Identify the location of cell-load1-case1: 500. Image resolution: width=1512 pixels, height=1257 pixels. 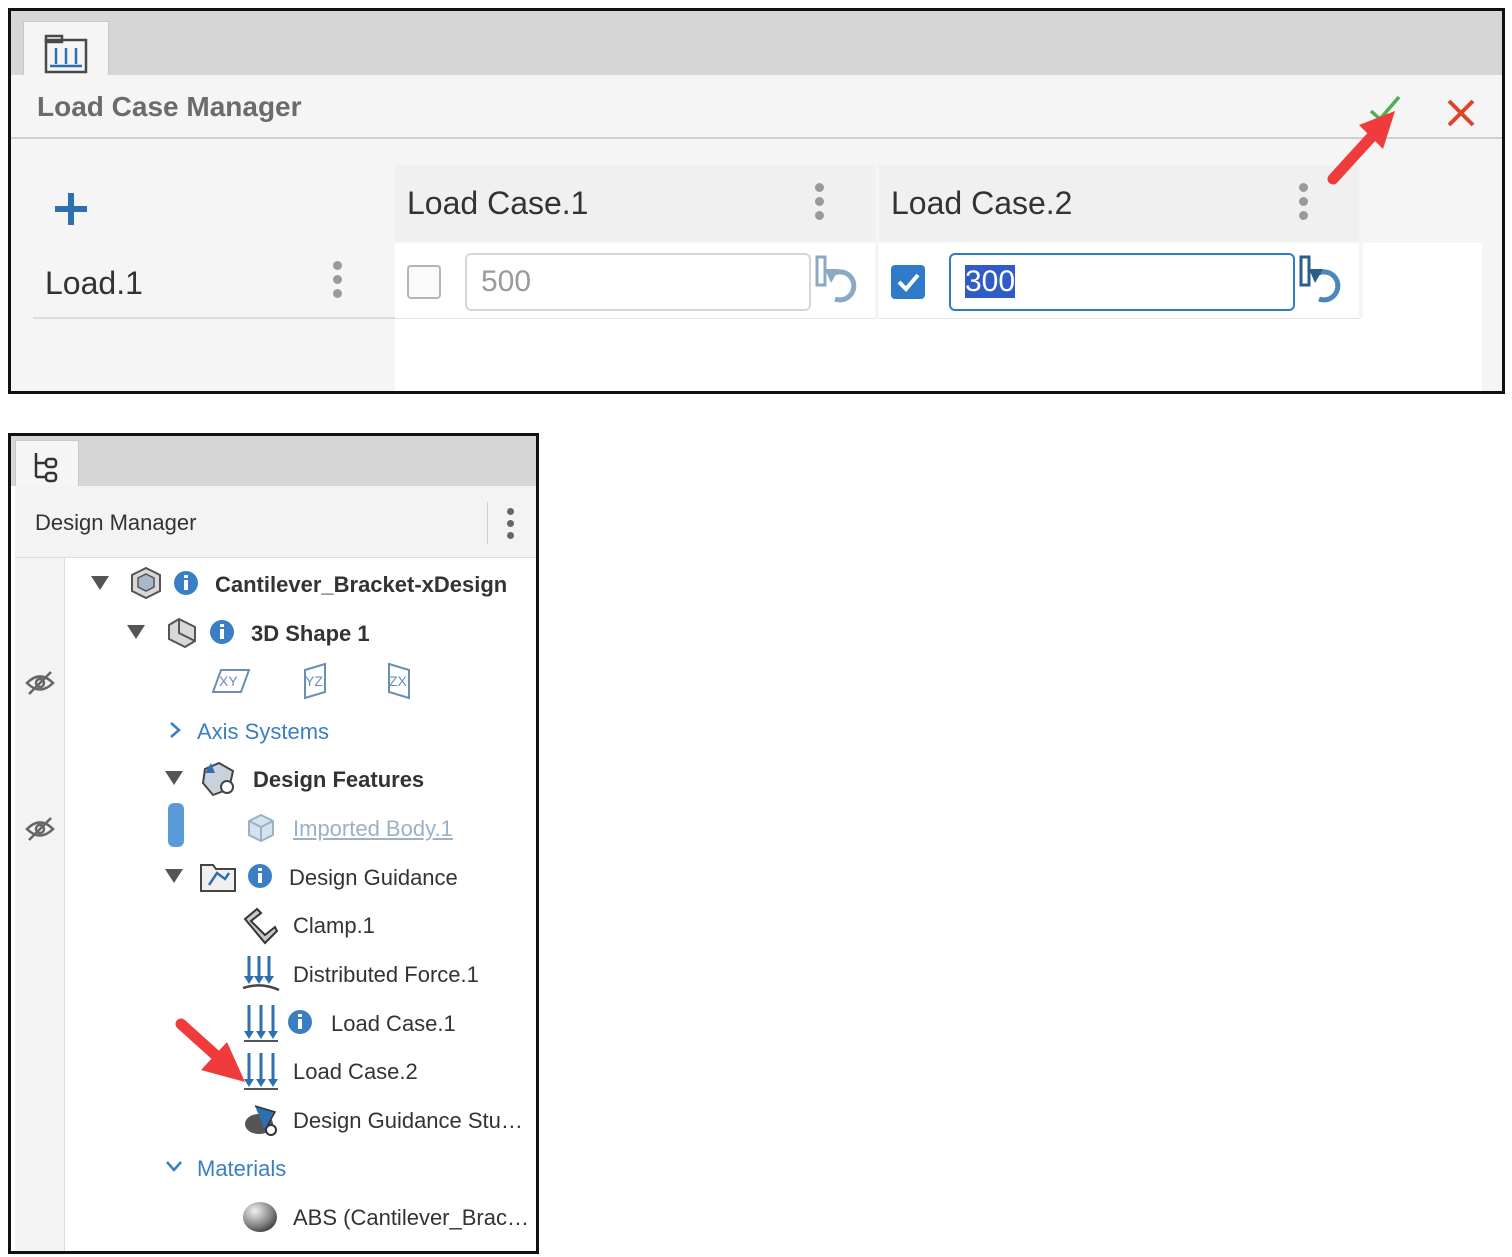
(635, 281).